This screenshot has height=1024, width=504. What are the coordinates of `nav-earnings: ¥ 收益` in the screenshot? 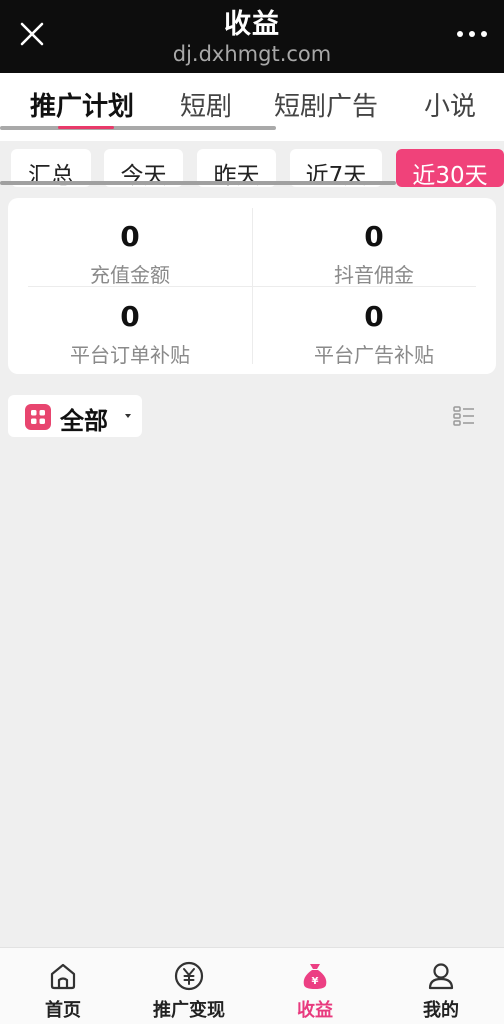 It's located at (315, 986).